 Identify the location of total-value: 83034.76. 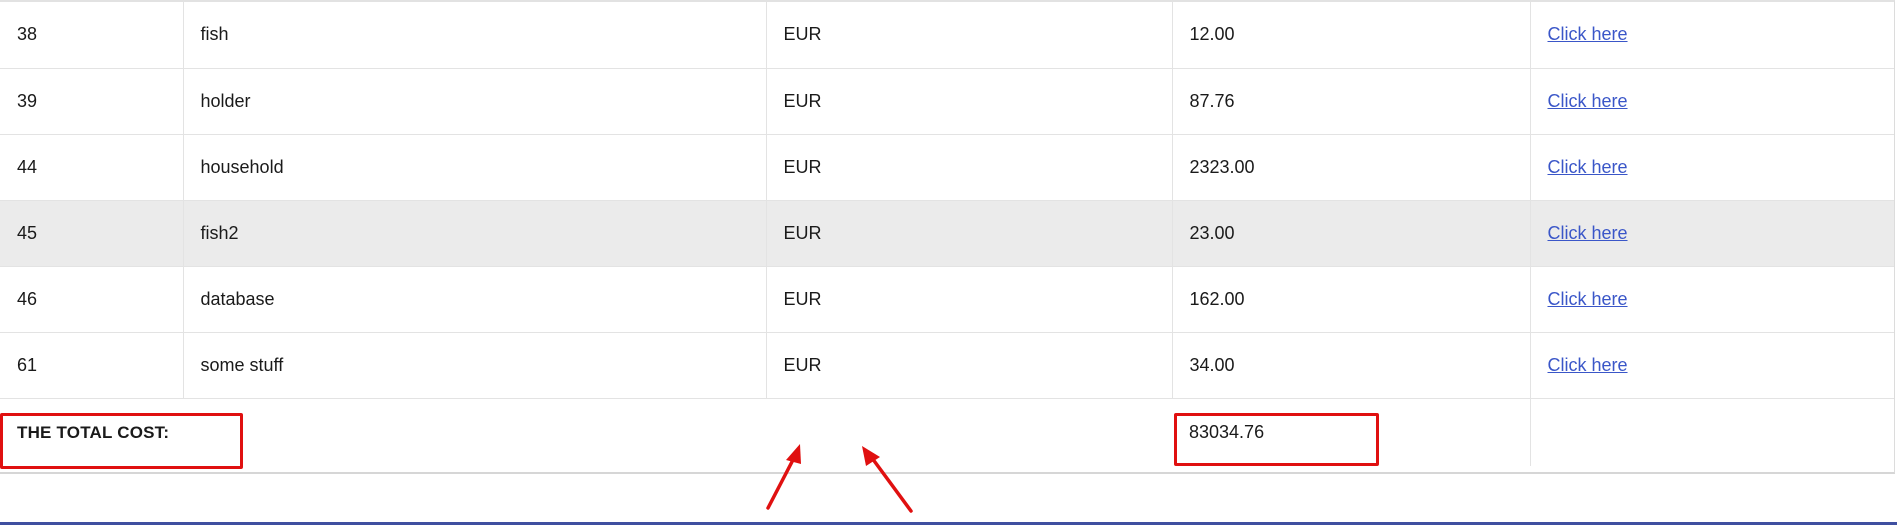
(1227, 431).